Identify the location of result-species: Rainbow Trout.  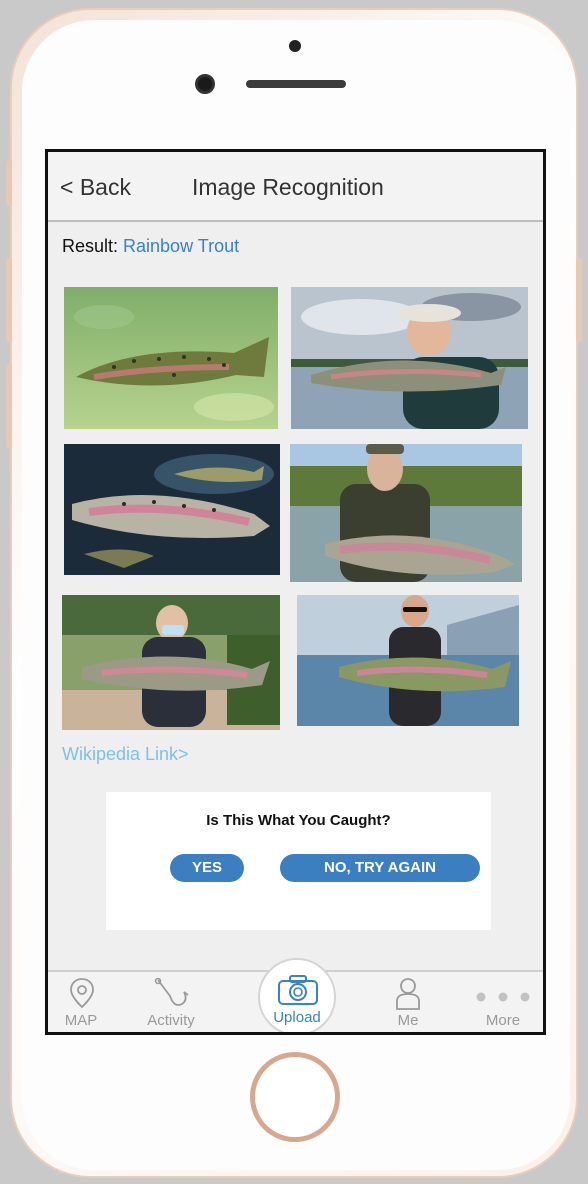
(181, 246).